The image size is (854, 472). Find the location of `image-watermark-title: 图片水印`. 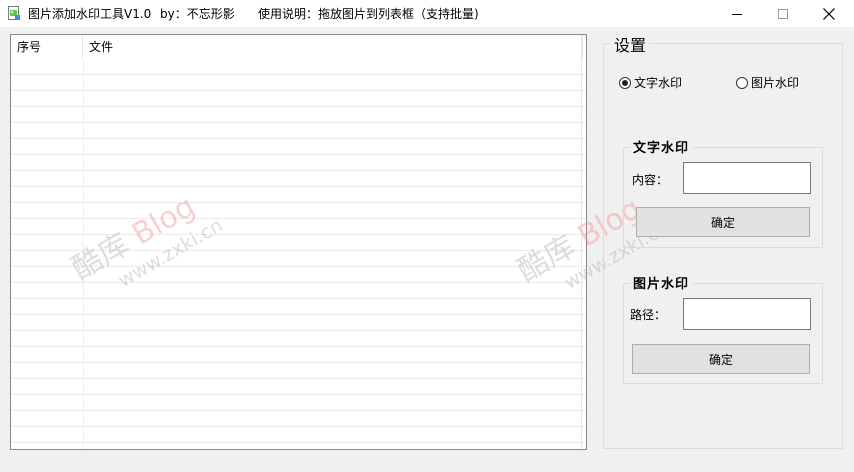

image-watermark-title: 图片水印 is located at coordinates (661, 282).